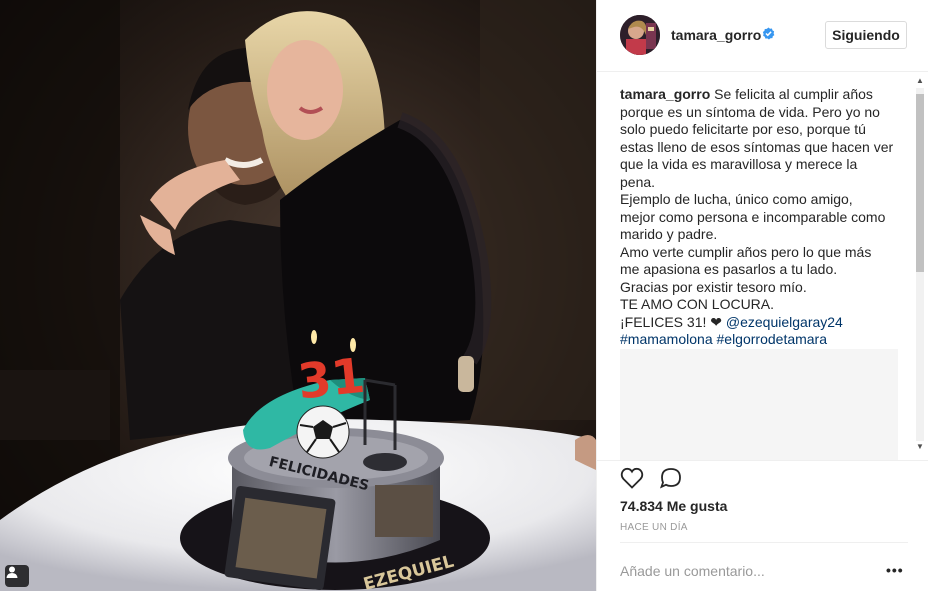 The height and width of the screenshot is (591, 928). I want to click on felices-text: ¡FELICES 31! ❤, so click(671, 321).